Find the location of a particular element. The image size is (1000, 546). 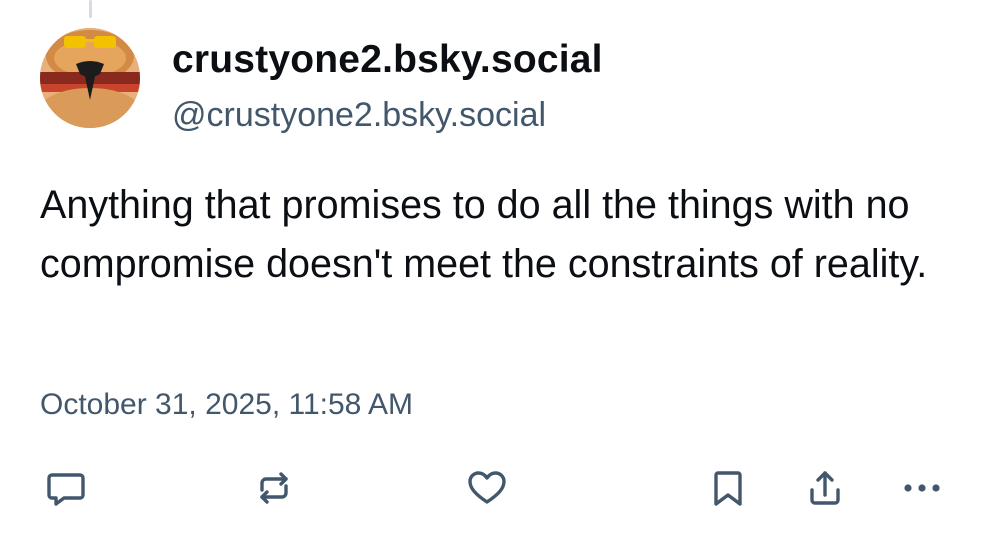

reply-button is located at coordinates (66, 488).